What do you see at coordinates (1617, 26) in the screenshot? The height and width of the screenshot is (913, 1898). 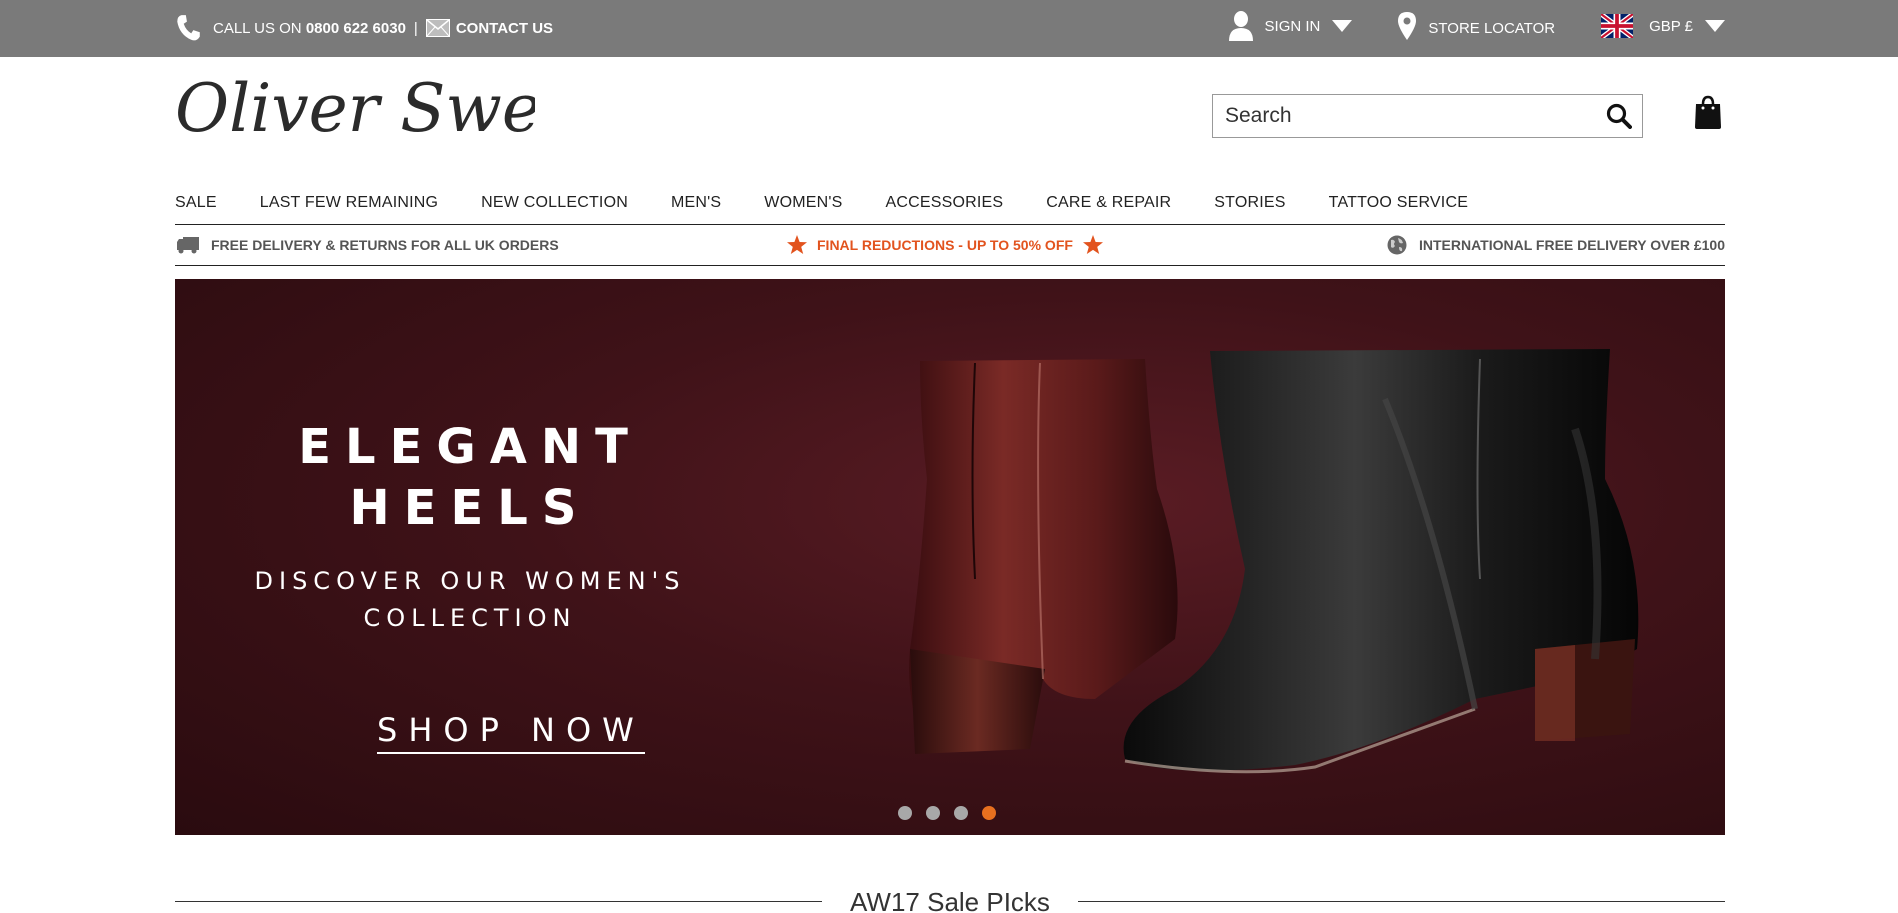 I see `uk-flag-icon` at bounding box center [1617, 26].